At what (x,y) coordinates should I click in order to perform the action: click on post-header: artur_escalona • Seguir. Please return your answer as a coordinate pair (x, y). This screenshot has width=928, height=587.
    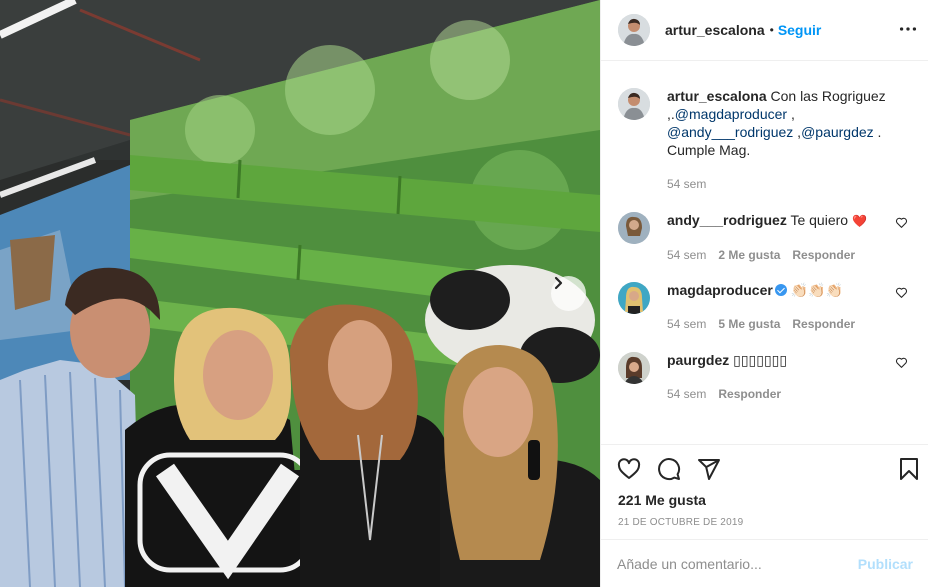
    Looking at the image, I should click on (764, 30).